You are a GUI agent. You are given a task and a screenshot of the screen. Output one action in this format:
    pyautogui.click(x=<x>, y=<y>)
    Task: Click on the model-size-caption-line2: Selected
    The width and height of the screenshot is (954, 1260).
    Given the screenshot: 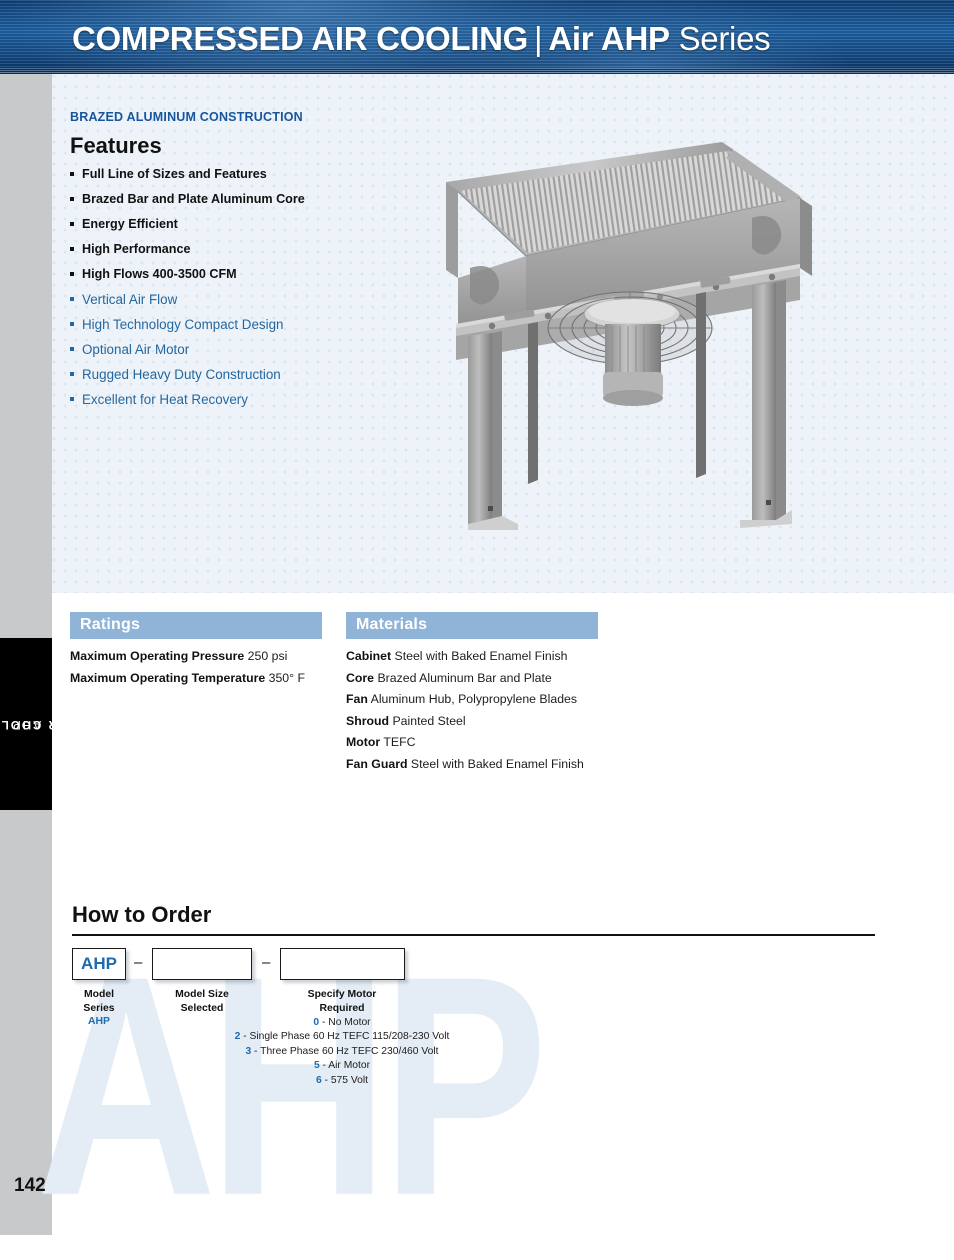 What is the action you would take?
    pyautogui.click(x=202, y=1008)
    